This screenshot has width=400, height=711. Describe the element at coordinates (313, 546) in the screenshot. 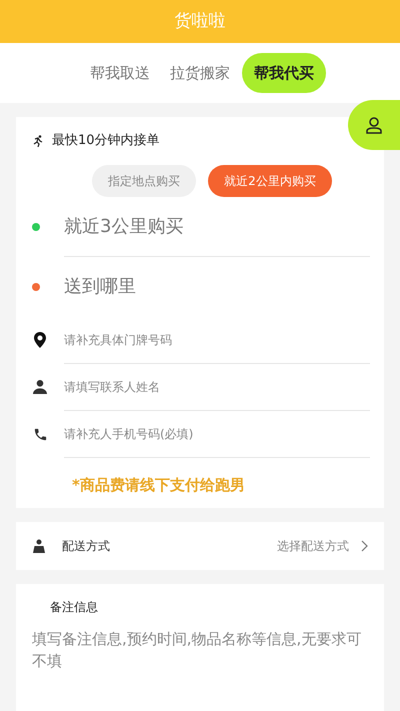

I see `delivery-value: 选择配送方式` at that location.